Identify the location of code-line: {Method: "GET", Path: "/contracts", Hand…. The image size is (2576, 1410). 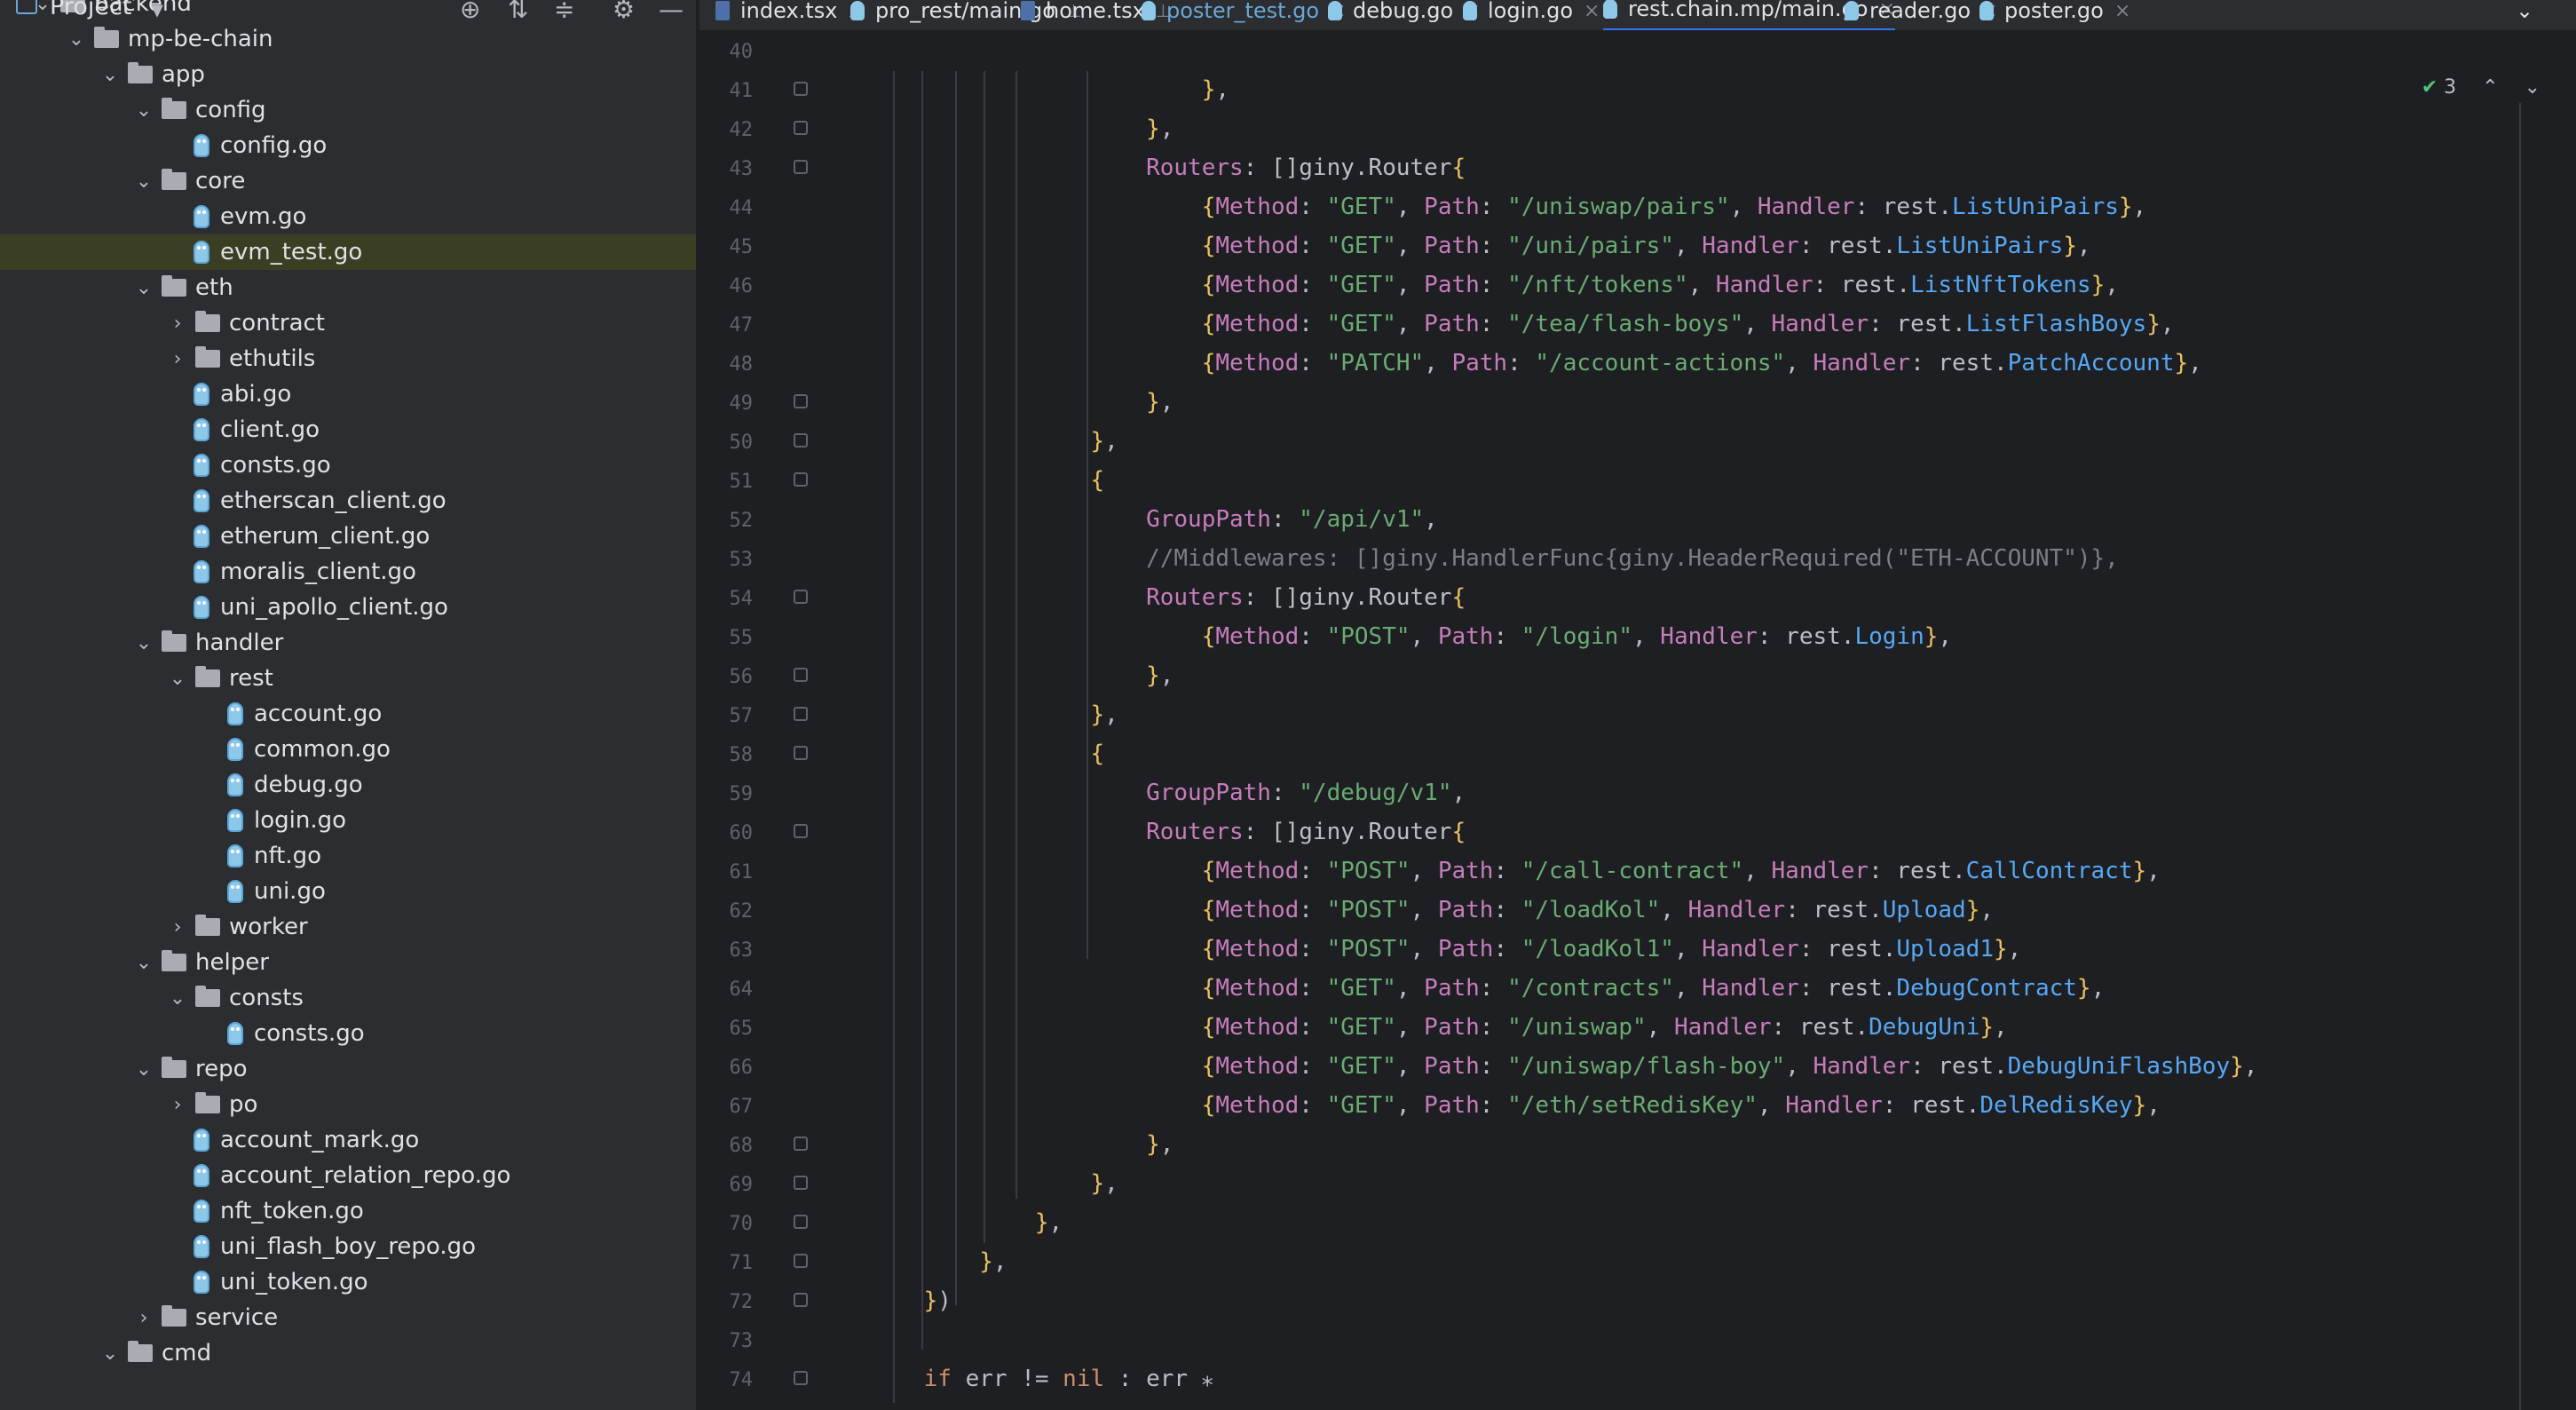
(1487, 989).